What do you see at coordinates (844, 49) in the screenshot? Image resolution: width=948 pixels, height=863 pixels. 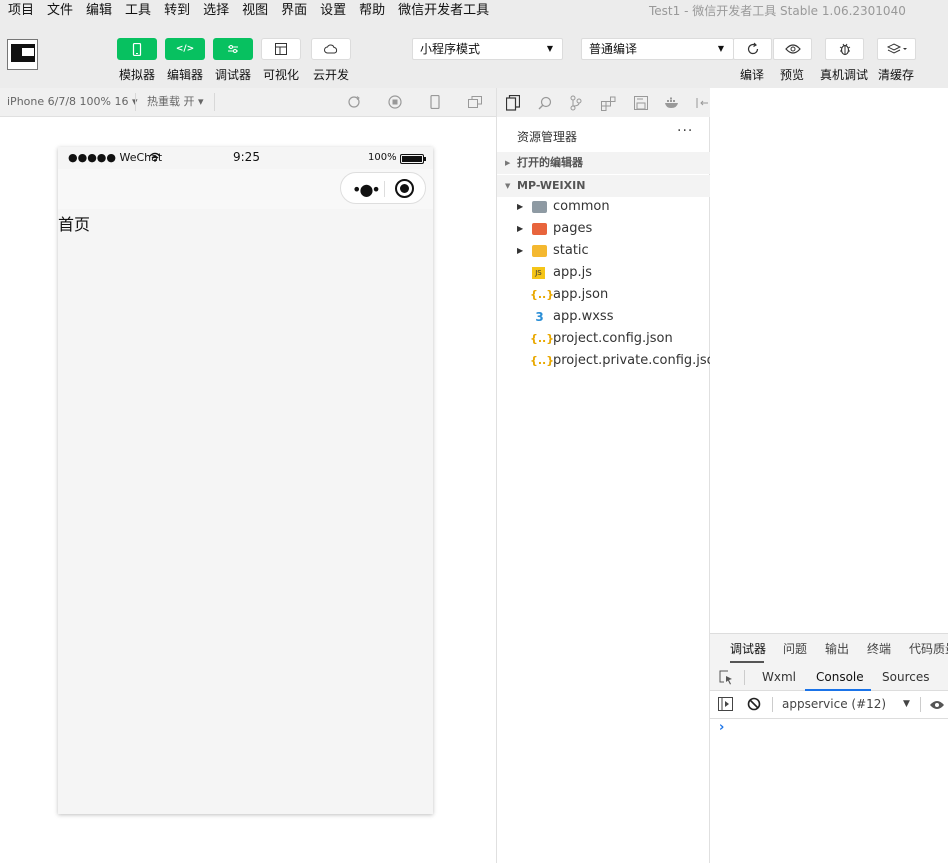 I see `remote-debug-button` at bounding box center [844, 49].